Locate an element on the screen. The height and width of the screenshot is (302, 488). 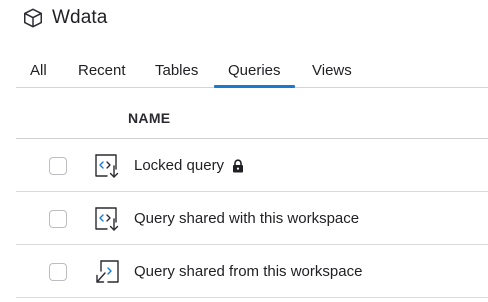
column-header-name: NAME is located at coordinates (149, 118).